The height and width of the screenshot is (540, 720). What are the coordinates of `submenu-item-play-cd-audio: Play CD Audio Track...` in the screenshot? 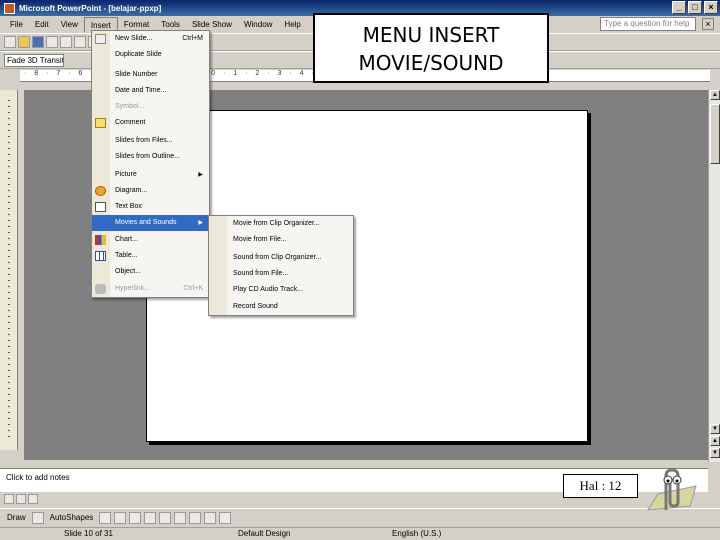 It's located at (281, 290).